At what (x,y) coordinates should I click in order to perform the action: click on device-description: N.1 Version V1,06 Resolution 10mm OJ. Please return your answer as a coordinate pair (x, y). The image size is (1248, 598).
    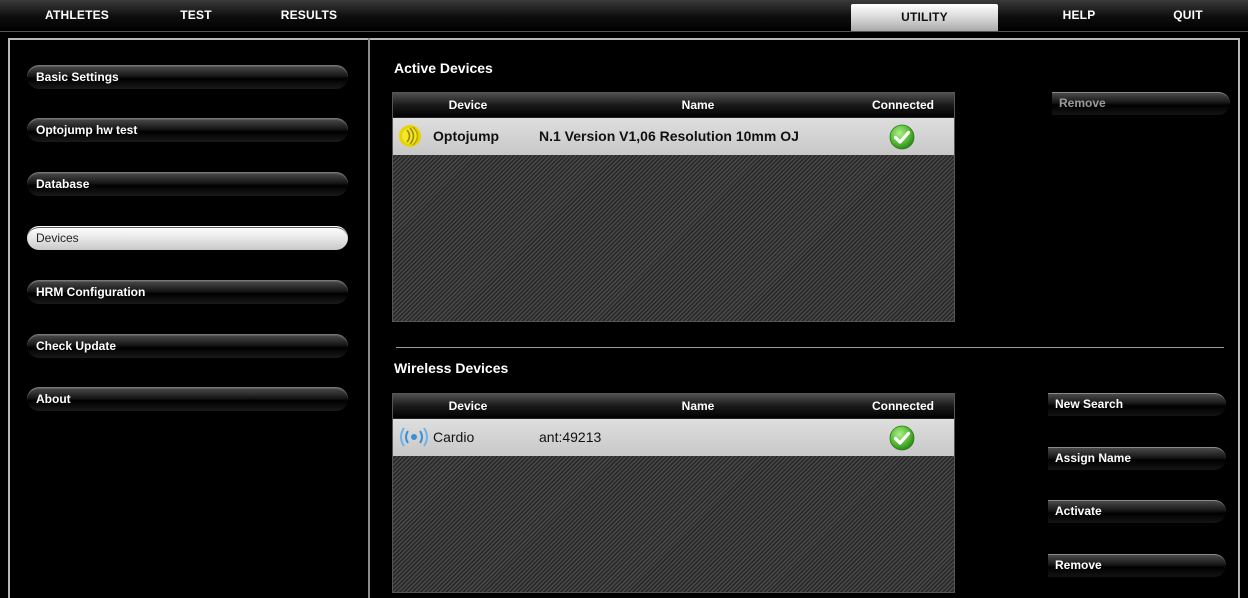
    Looking at the image, I should click on (669, 136).